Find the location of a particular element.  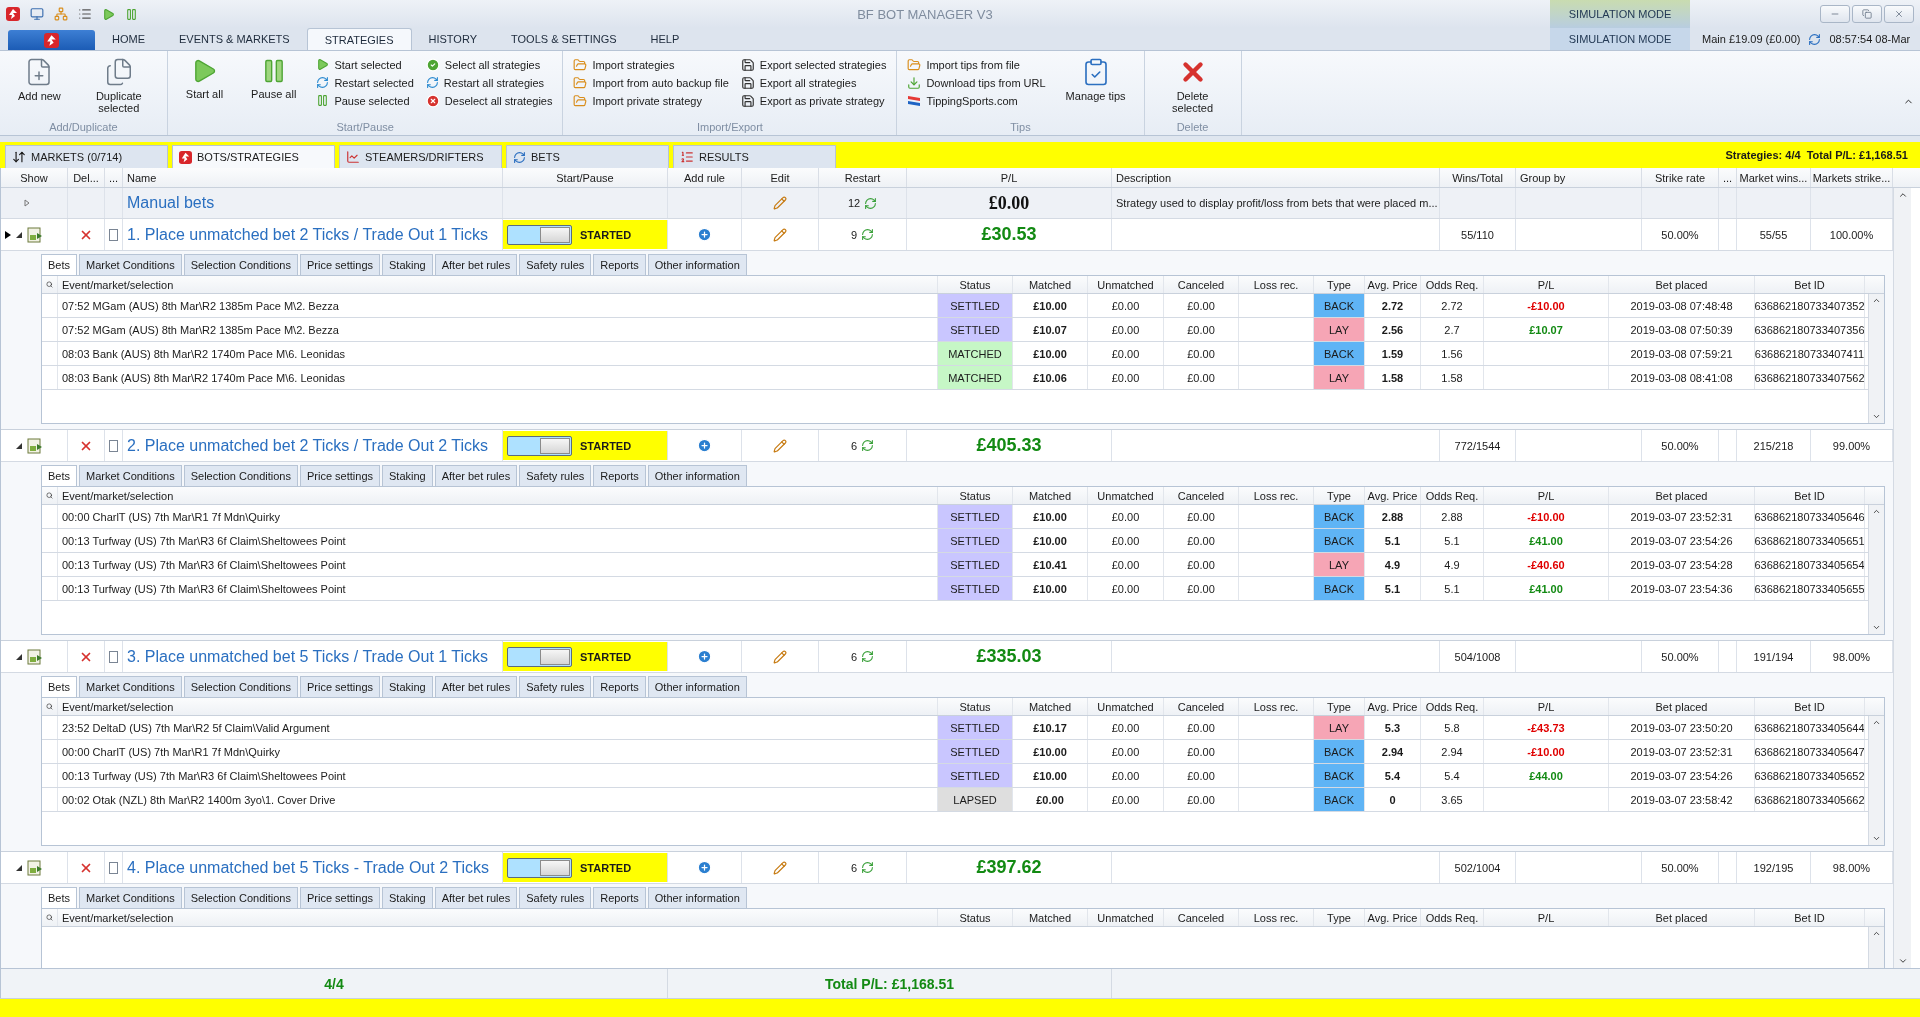

ribbon-button: Pause all is located at coordinates (274, 87).